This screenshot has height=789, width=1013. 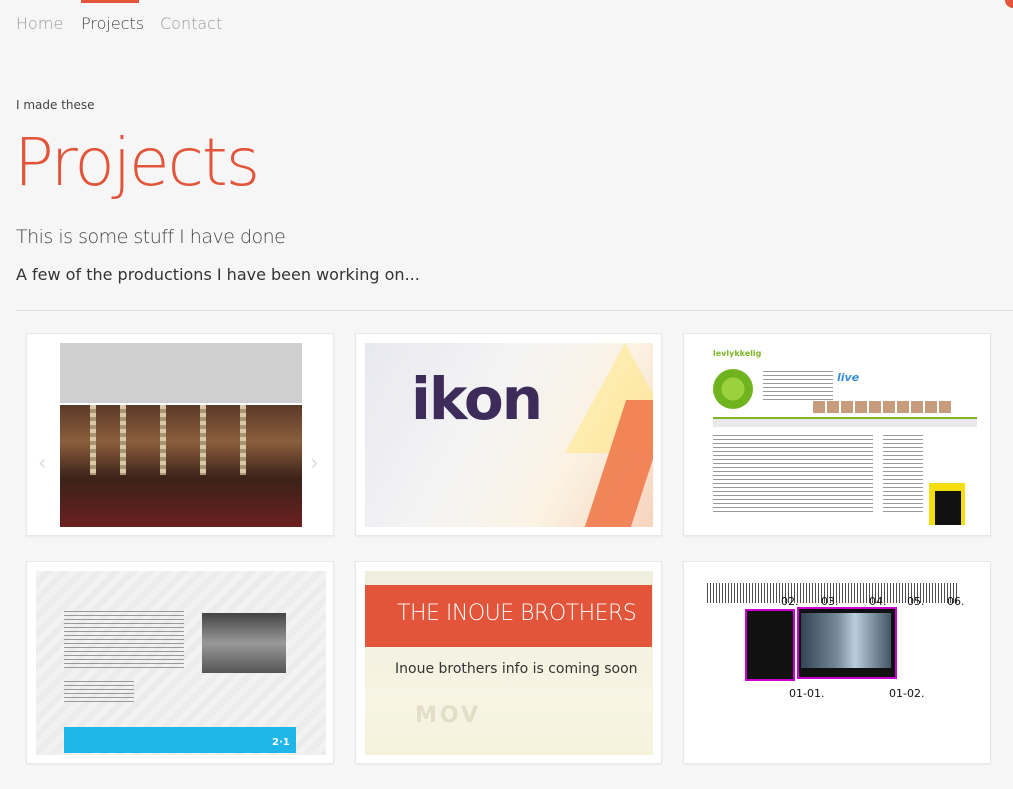 What do you see at coordinates (770, 645) in the screenshot?
I see `thumb-dark-panel` at bounding box center [770, 645].